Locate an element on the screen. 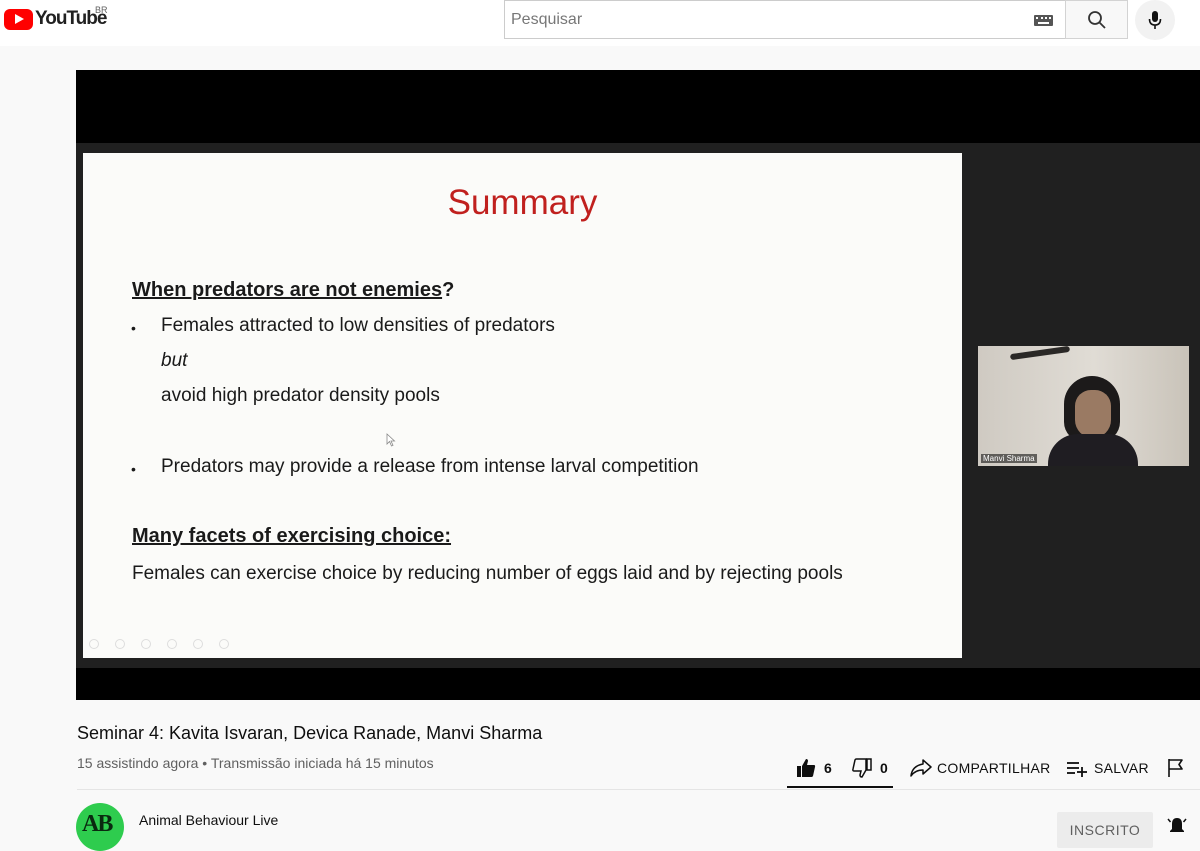  search-box is located at coordinates (785, 19).